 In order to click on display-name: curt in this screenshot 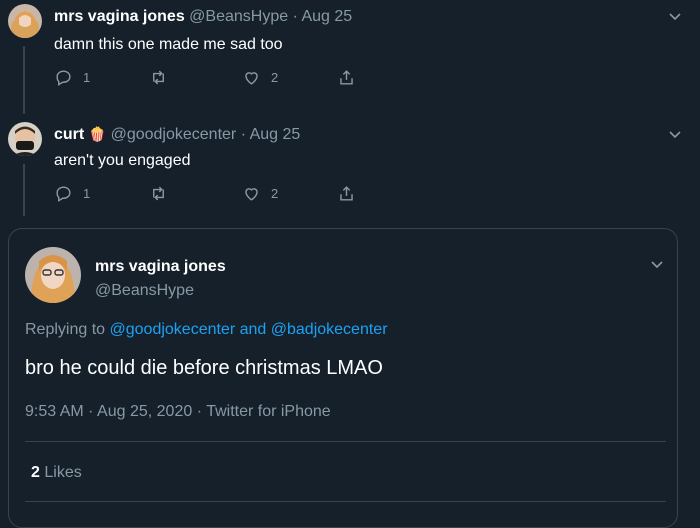, I will do `click(69, 134)`.